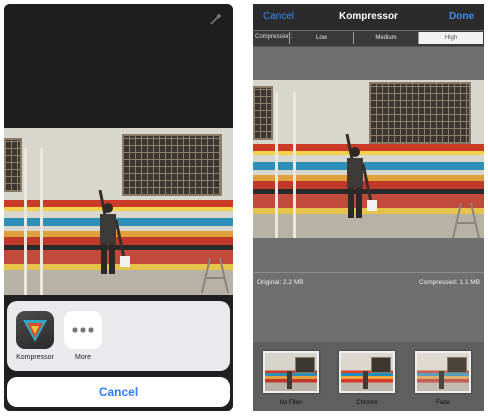 The image size is (488, 417). What do you see at coordinates (368, 272) in the screenshot?
I see `divider` at bounding box center [368, 272].